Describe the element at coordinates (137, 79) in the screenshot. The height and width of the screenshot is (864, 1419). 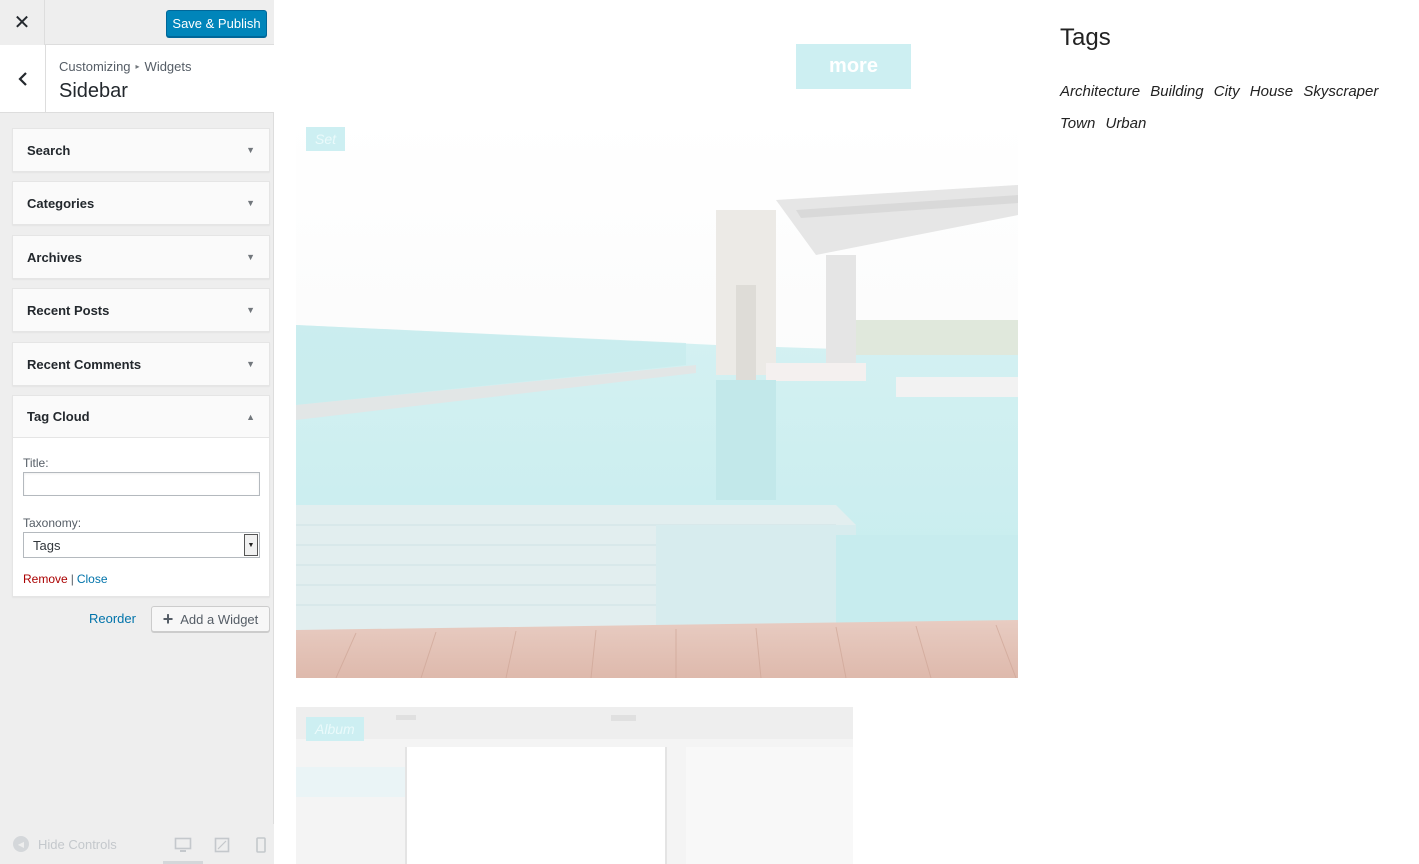
I see `section-header: Customizing ▸ Widgets Sidebar` at that location.